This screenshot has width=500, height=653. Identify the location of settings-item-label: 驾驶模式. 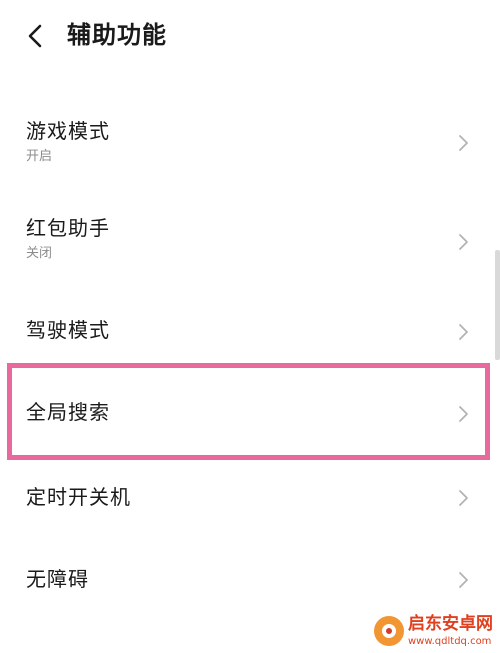
(68, 330).